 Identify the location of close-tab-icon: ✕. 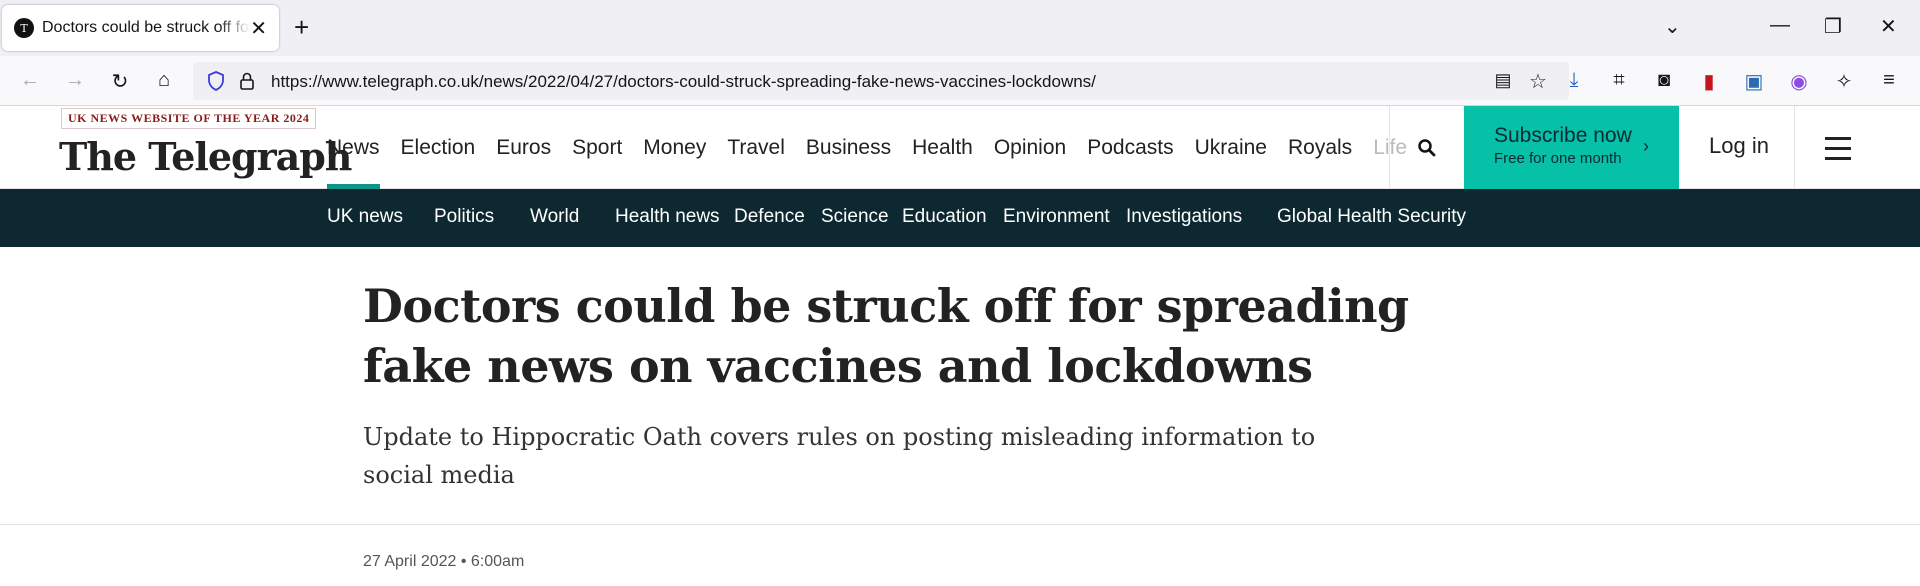
(258, 28).